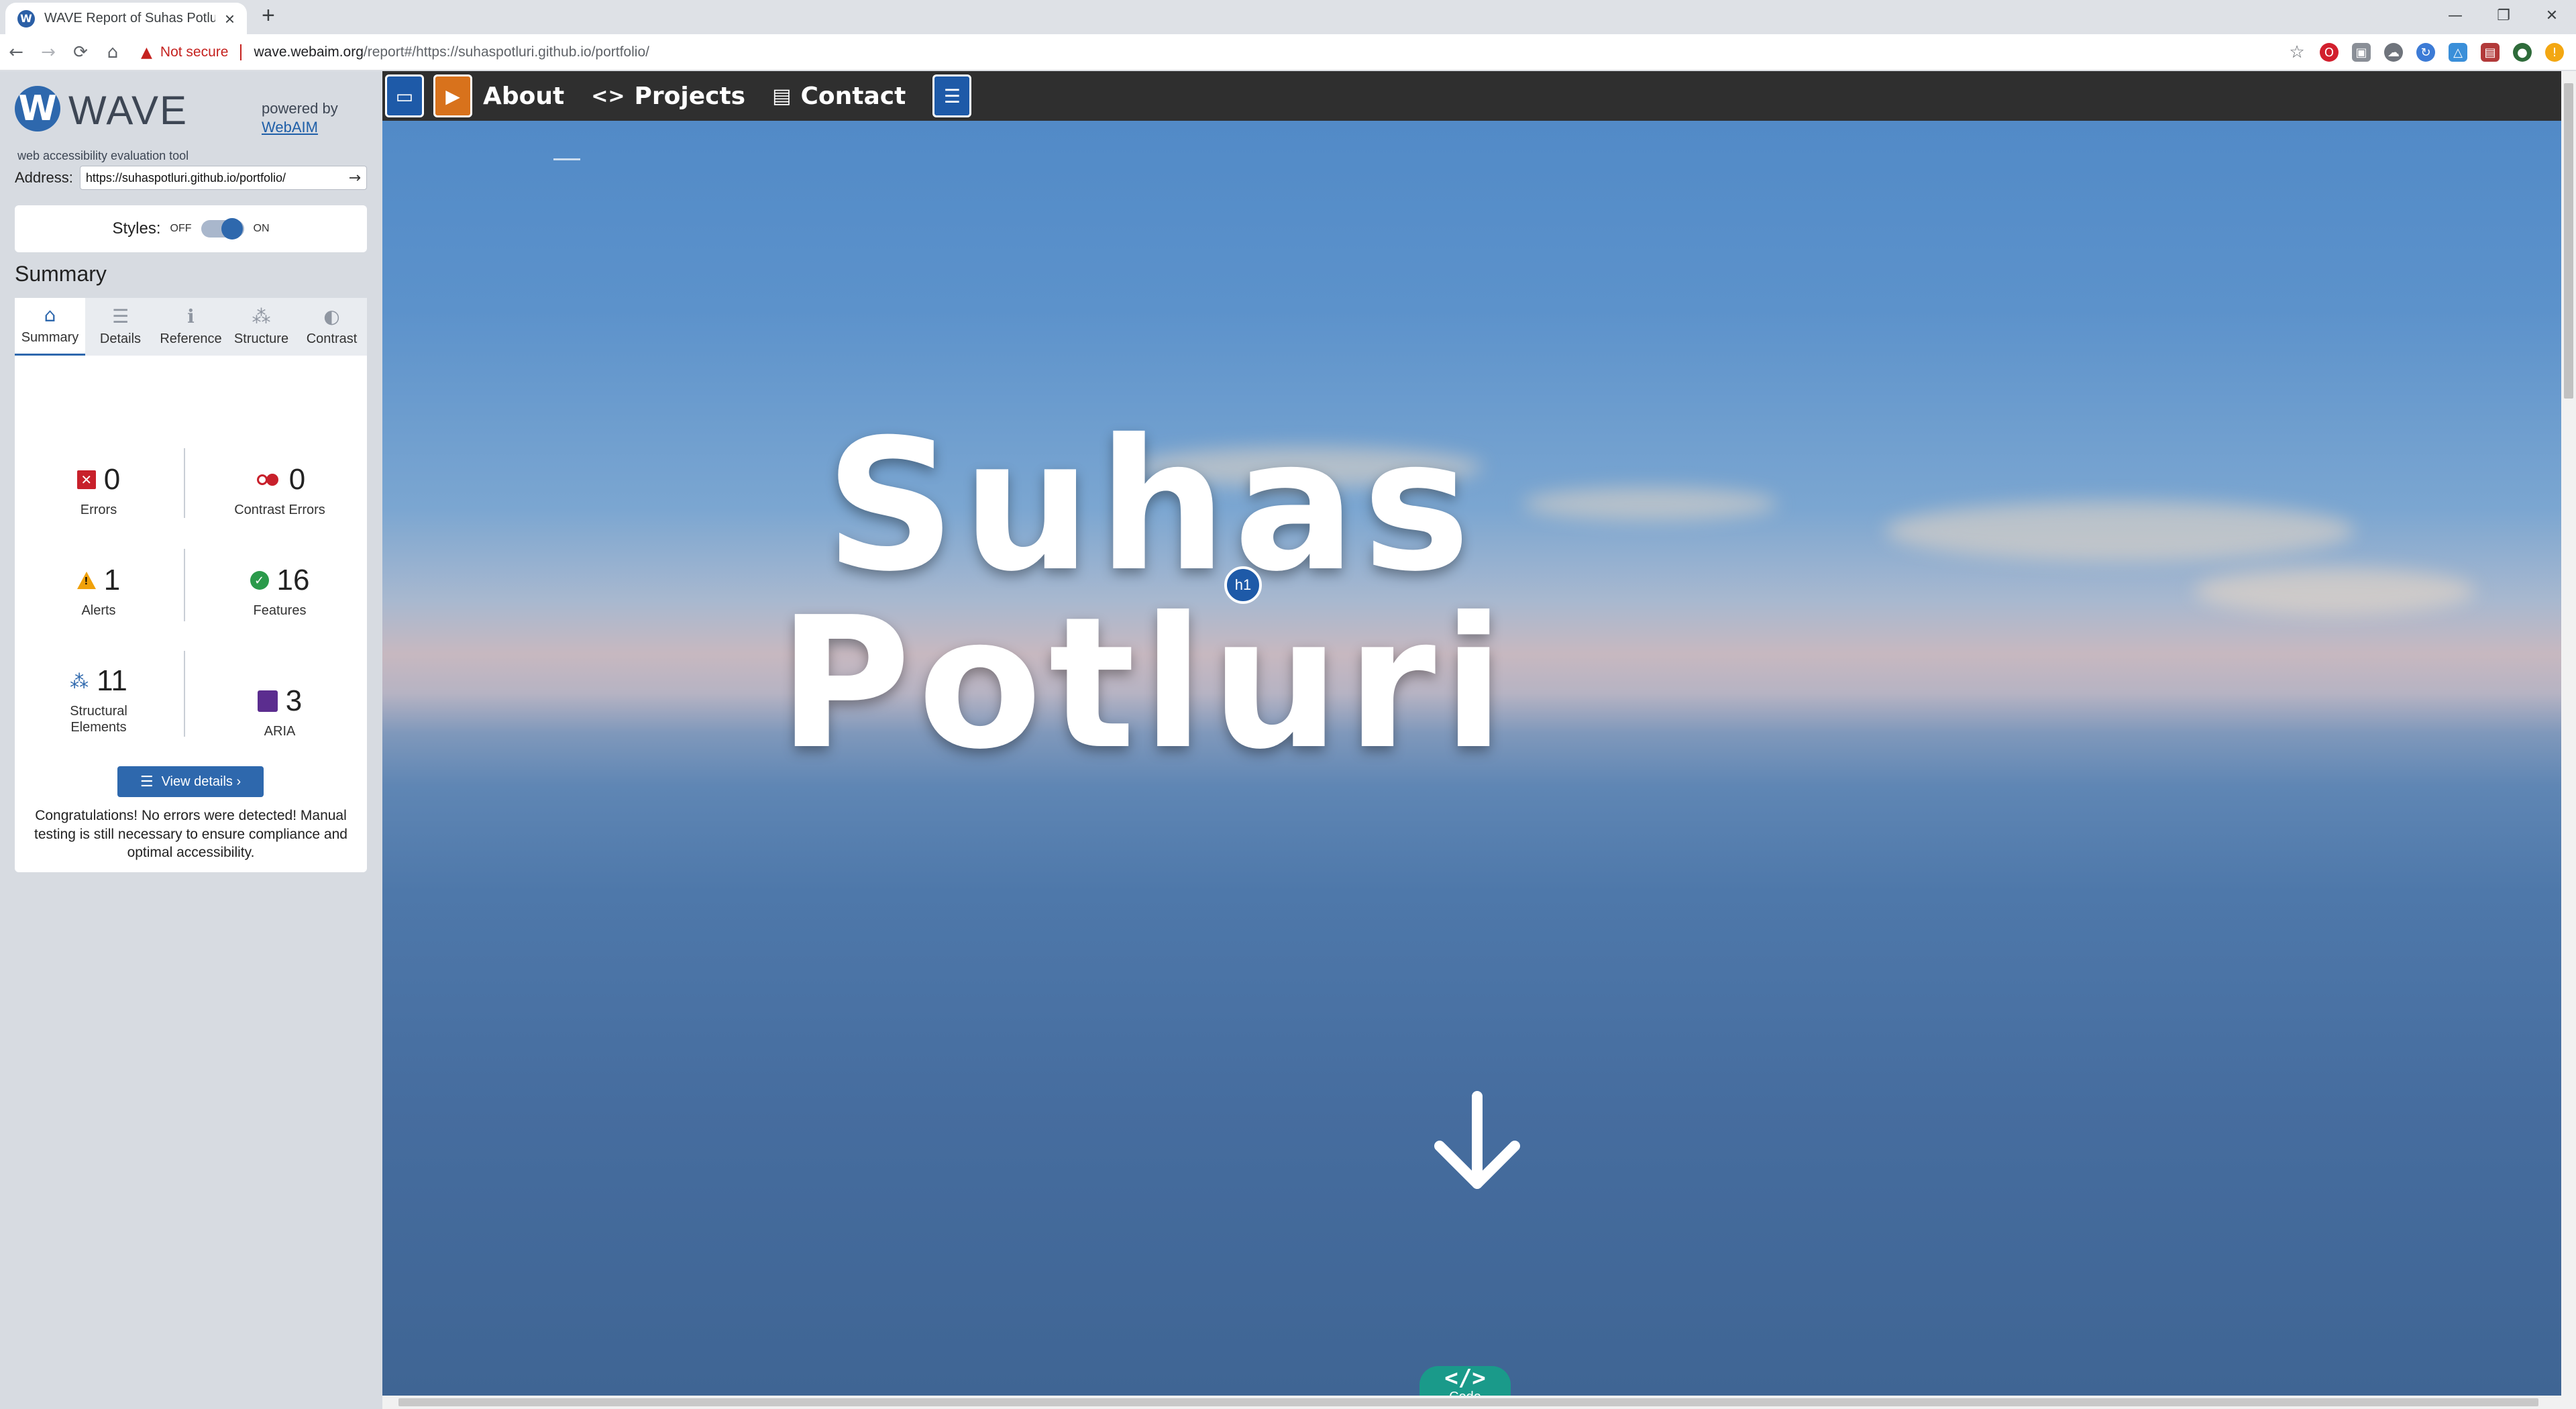 The height and width of the screenshot is (1409, 2576). Describe the element at coordinates (300, 117) in the screenshot. I see `powered-by: powered by WebAIM` at that location.